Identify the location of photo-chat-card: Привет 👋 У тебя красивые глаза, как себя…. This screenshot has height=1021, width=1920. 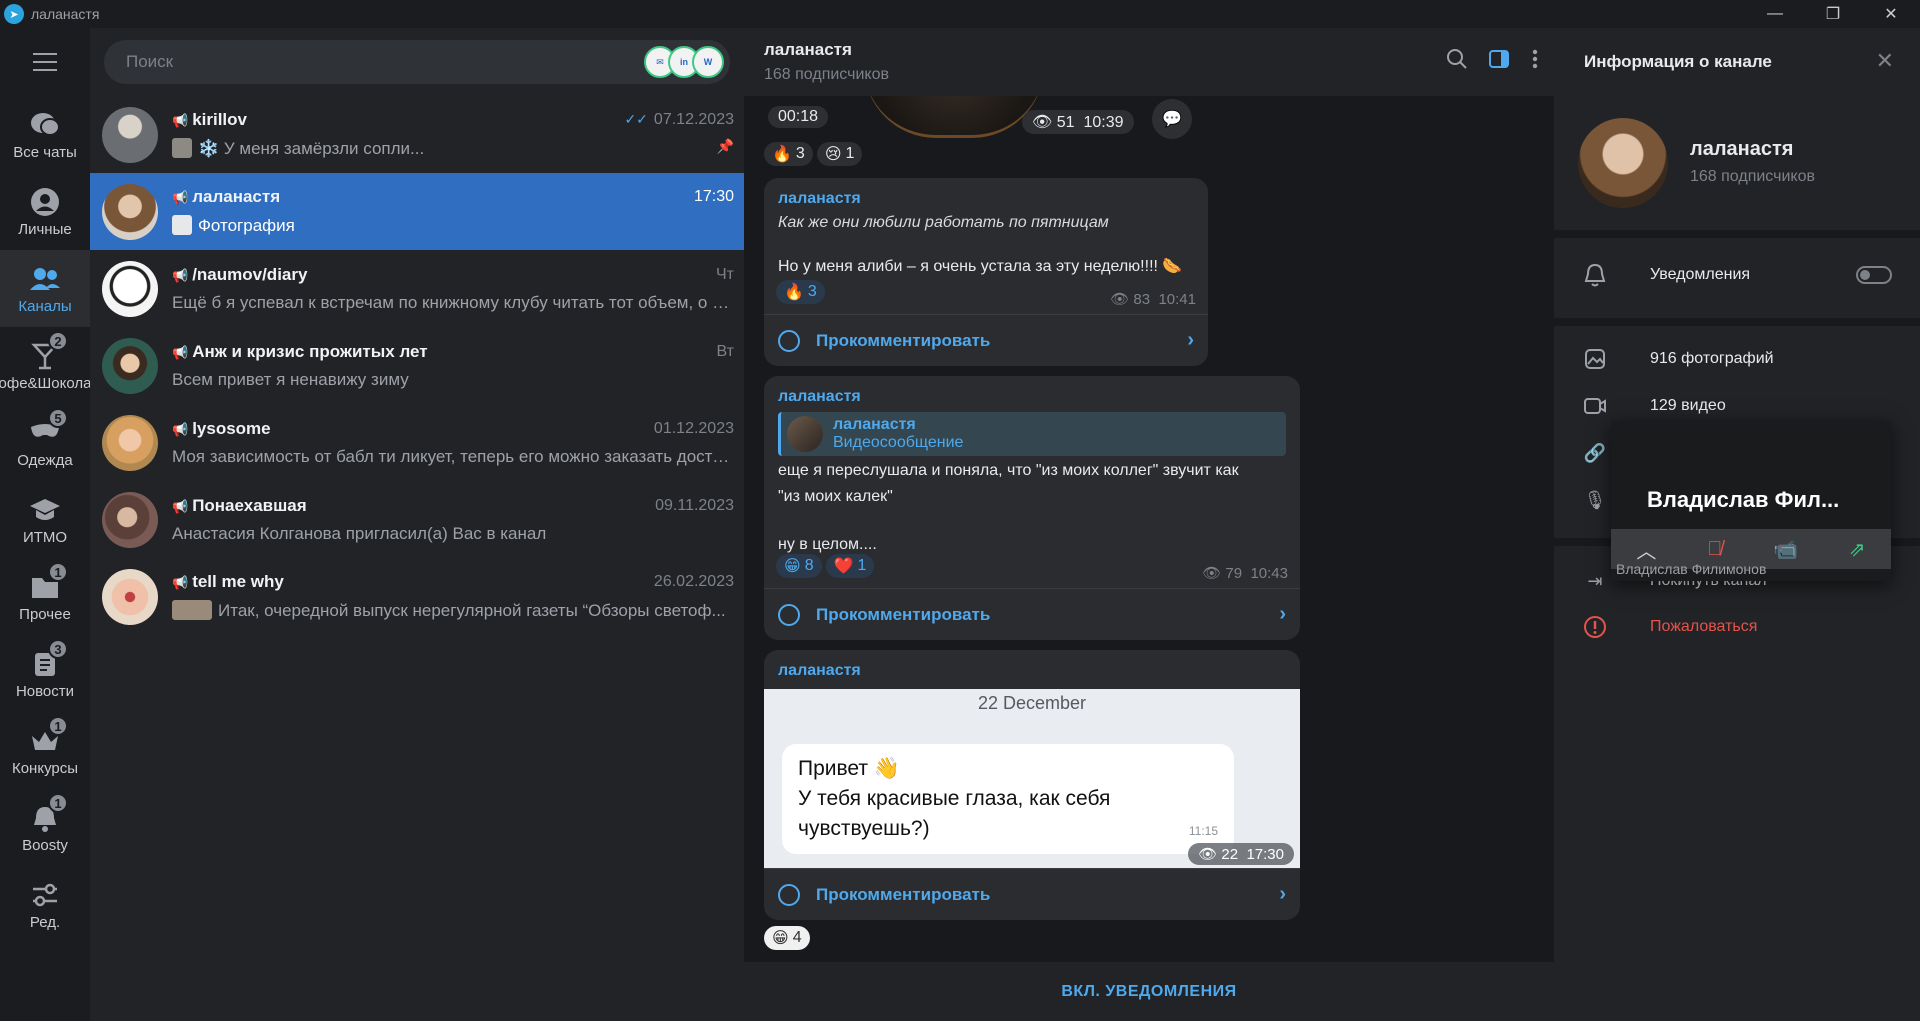
(1008, 799).